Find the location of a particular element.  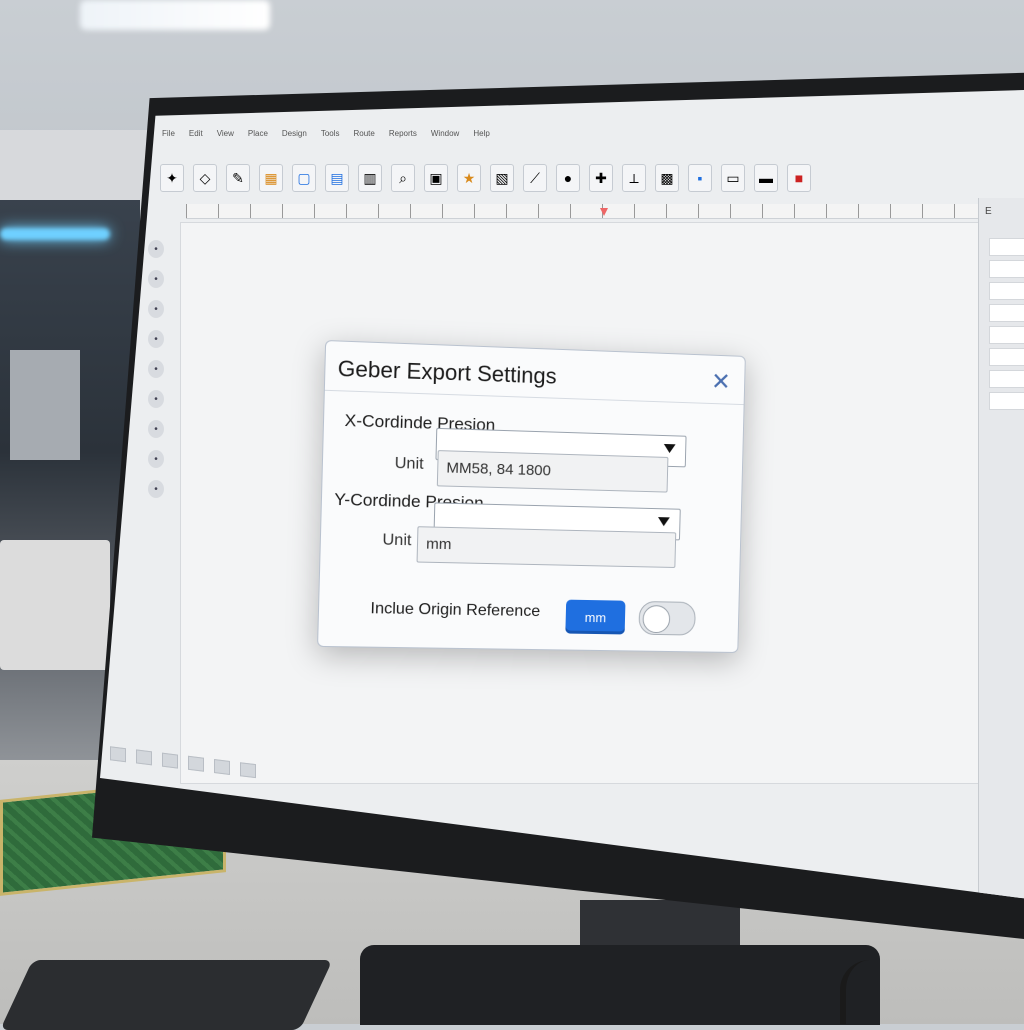

menu-item-reports: Reports is located at coordinates (403, 133).